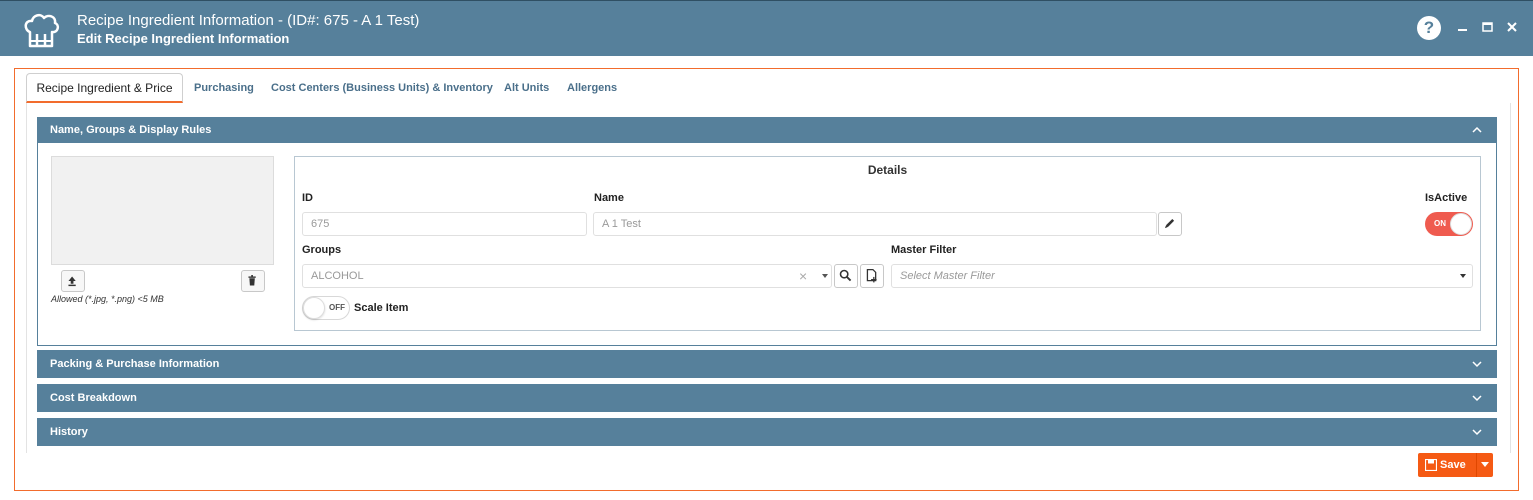 The image size is (1533, 500). What do you see at coordinates (93, 398) in the screenshot?
I see `section-label: Cost Breakdown` at bounding box center [93, 398].